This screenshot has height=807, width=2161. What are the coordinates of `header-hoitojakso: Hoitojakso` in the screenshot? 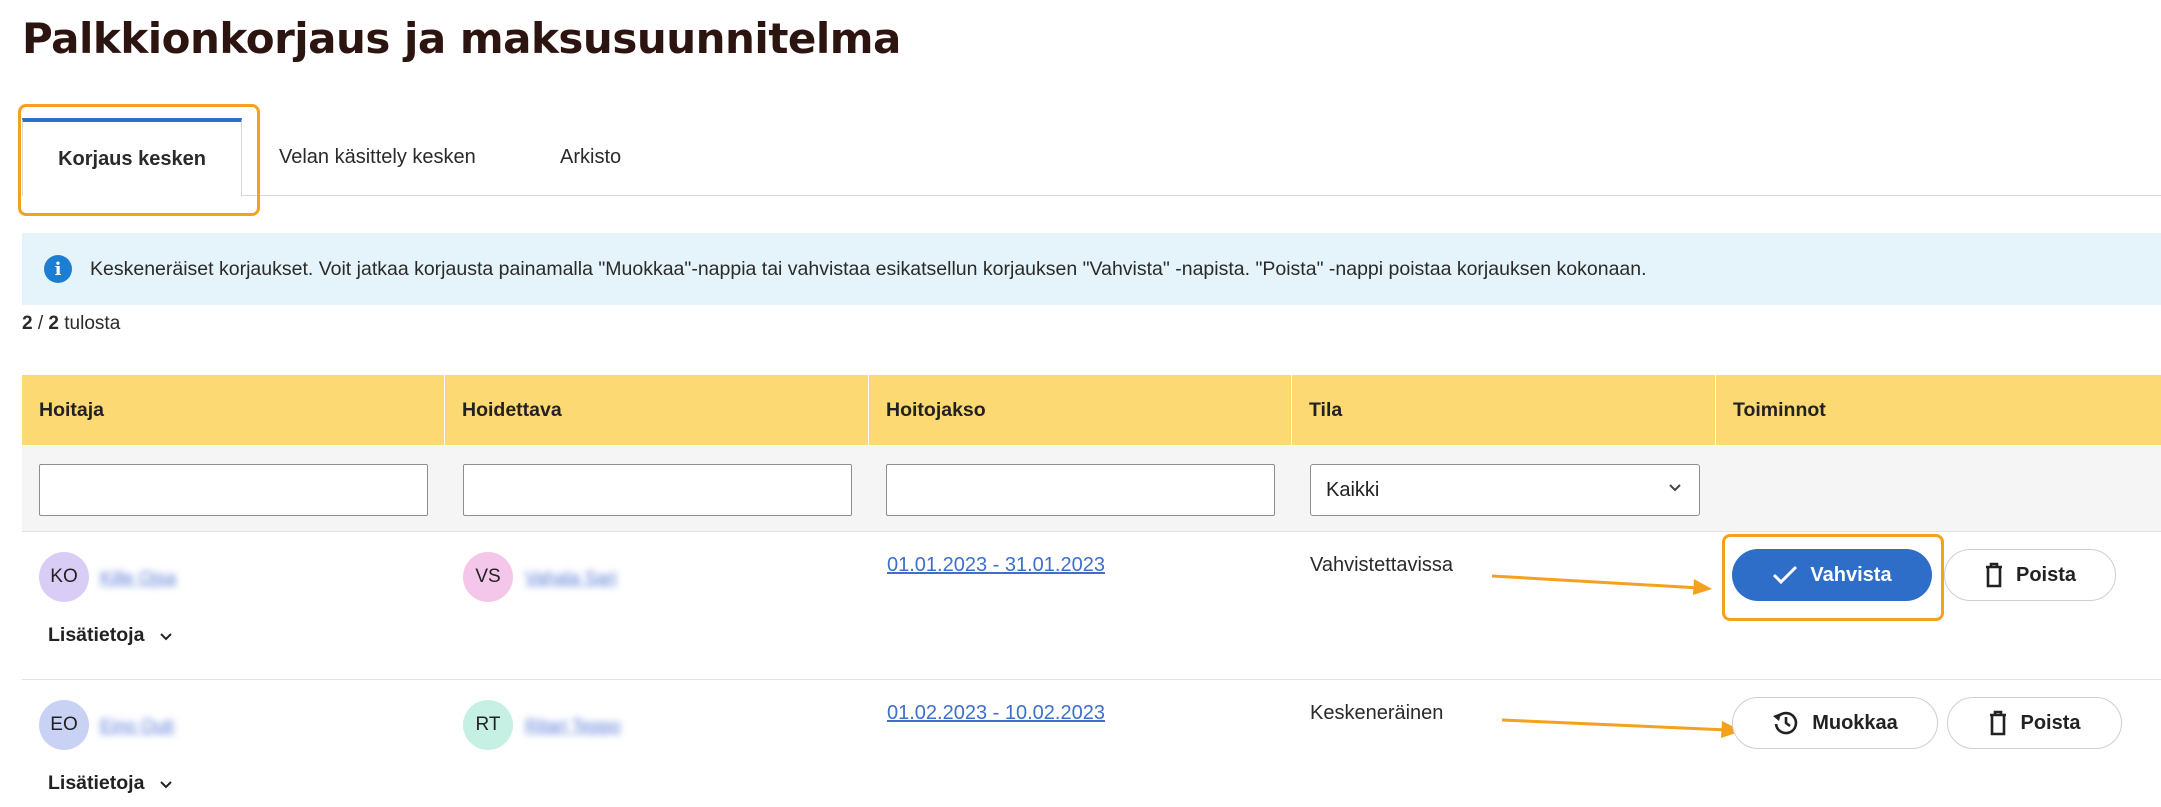 It's located at (1080, 410).